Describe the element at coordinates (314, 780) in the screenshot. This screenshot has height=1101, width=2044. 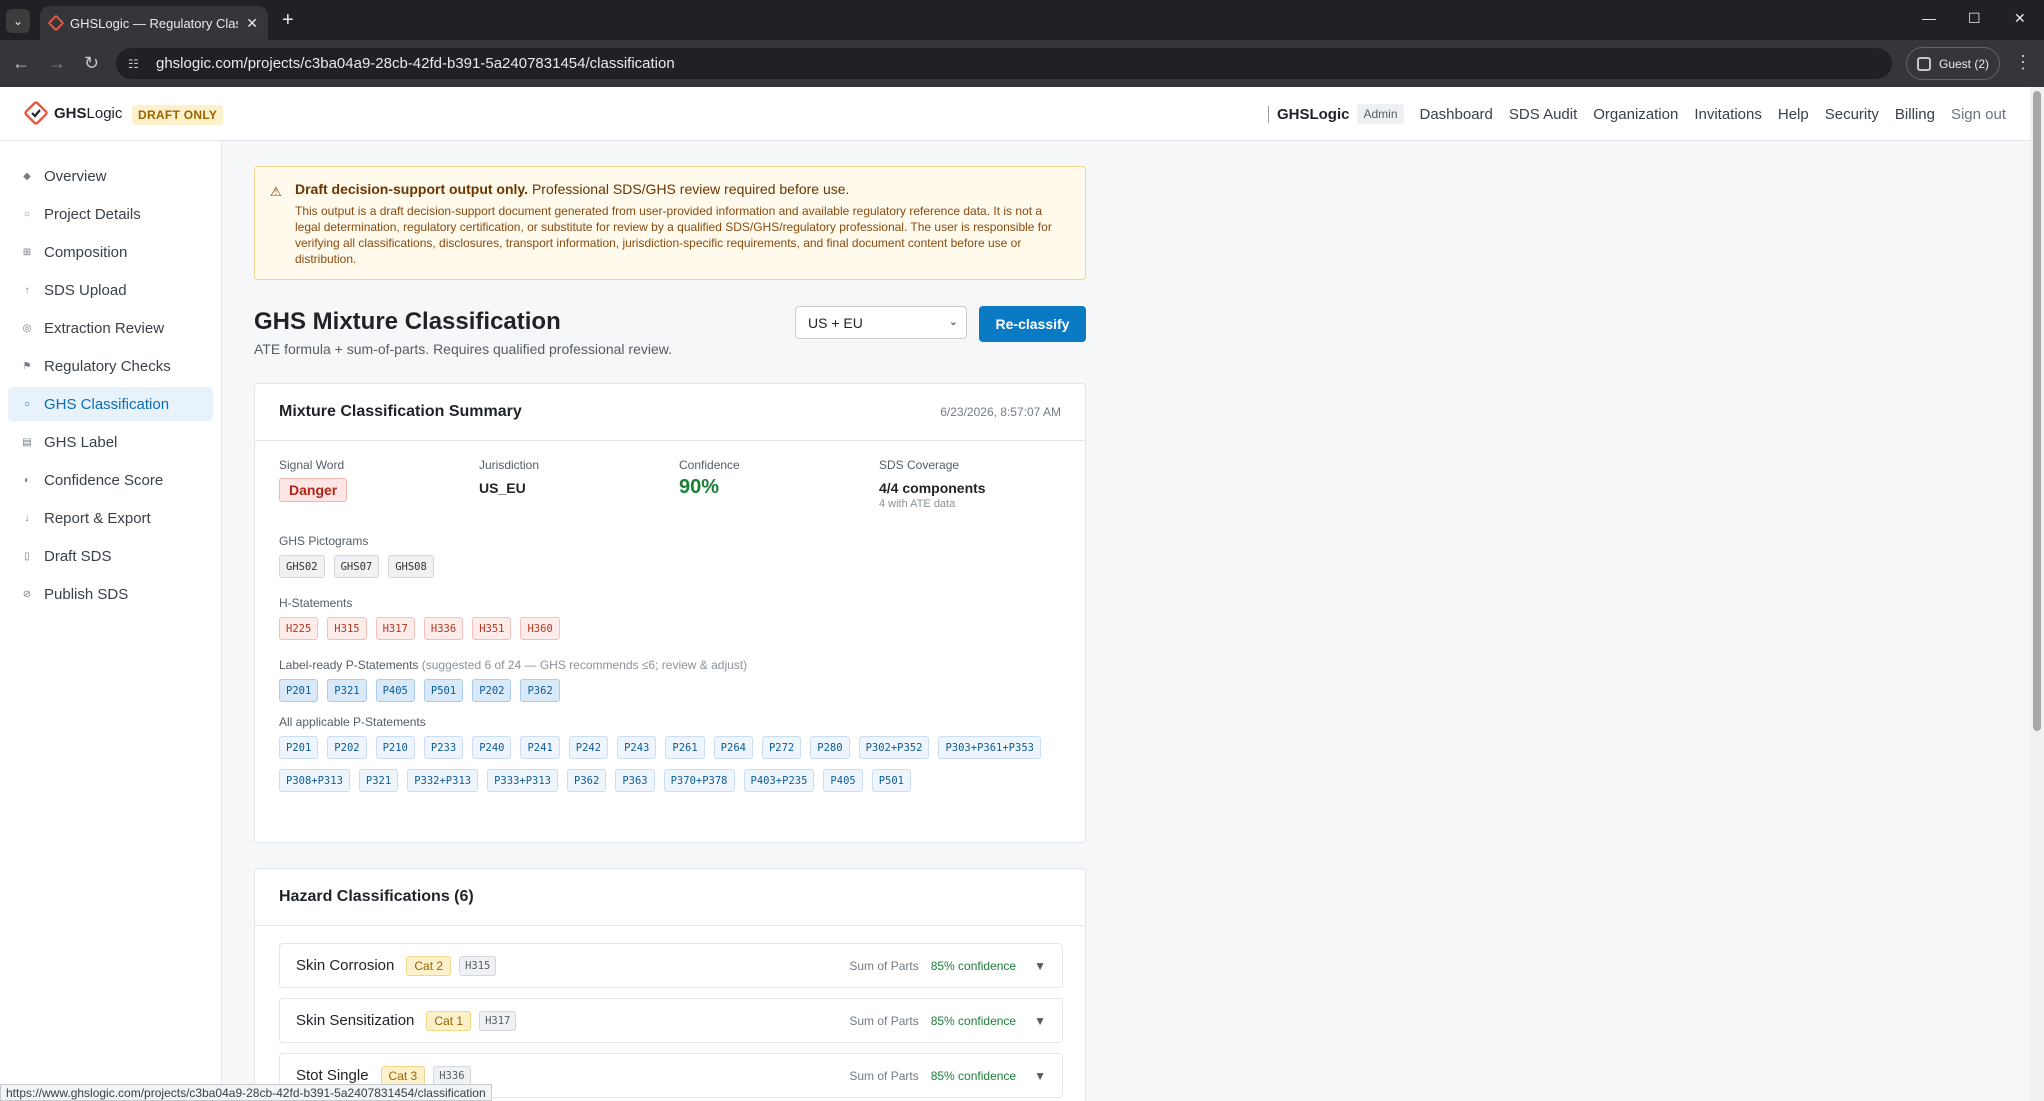
I see `statement-chip: P308+P313` at that location.